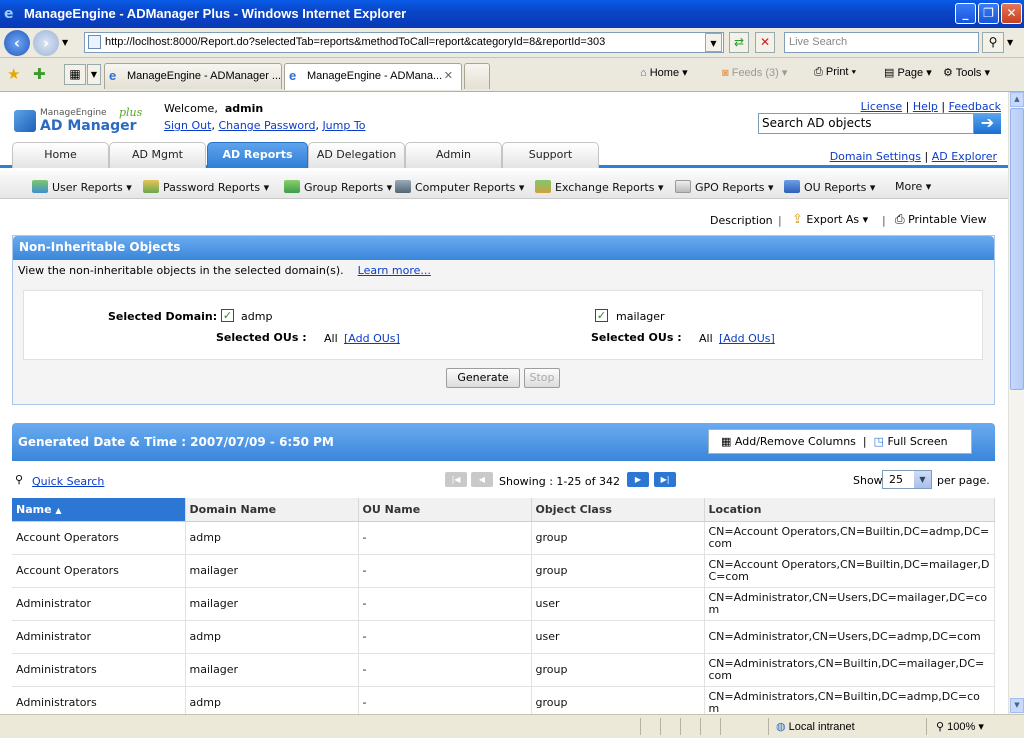 This screenshot has width=1024, height=738. I want to click on tab-ad-delegation: AD Delegation, so click(356, 155).